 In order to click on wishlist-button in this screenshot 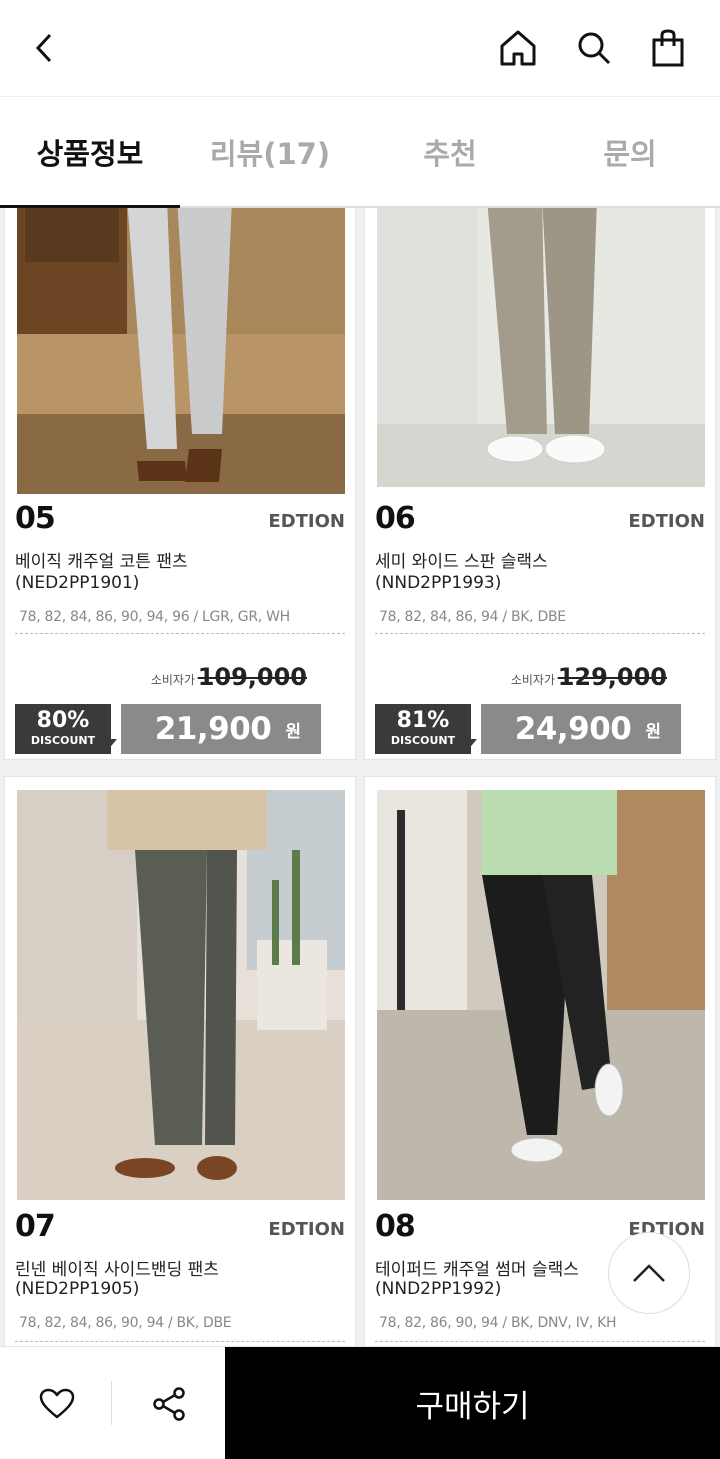, I will do `click(57, 1404)`.